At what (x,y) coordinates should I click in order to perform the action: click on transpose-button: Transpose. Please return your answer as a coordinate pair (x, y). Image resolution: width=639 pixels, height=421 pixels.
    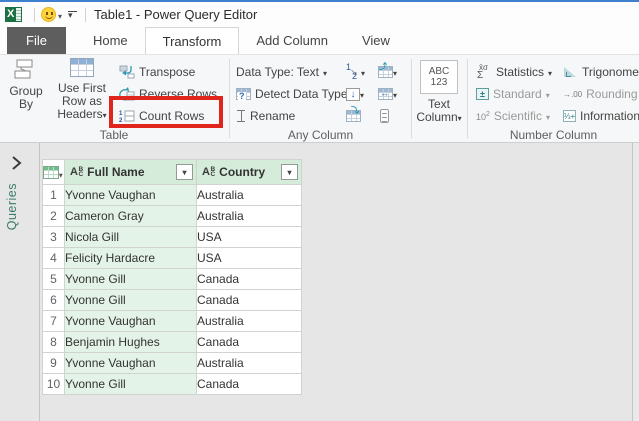
    Looking at the image, I should click on (157, 72).